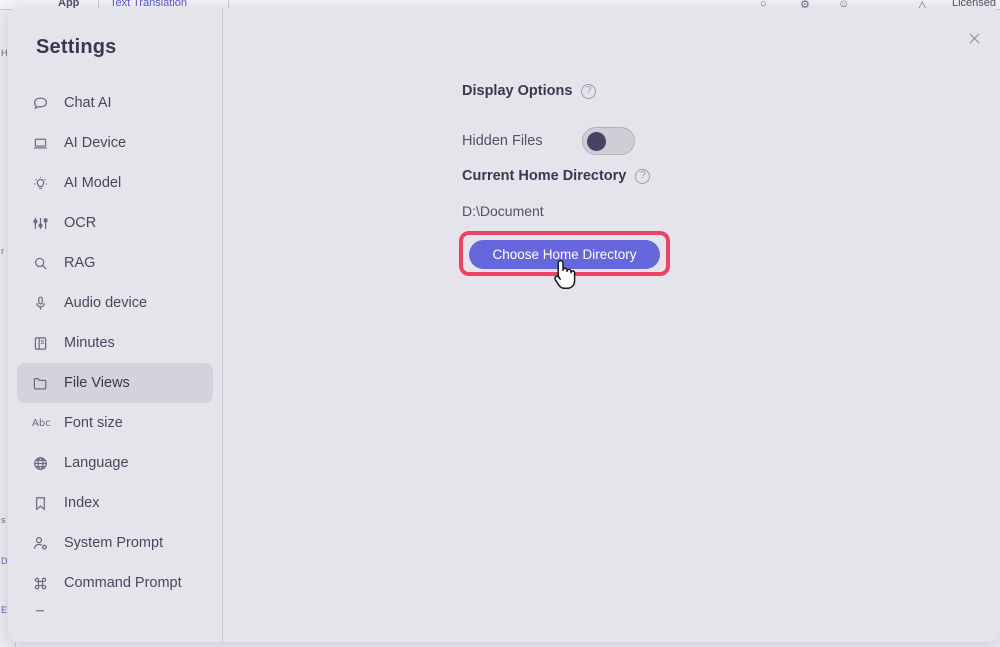  I want to click on sidebar-item-command-prompt: Command Prompt, so click(115, 583).